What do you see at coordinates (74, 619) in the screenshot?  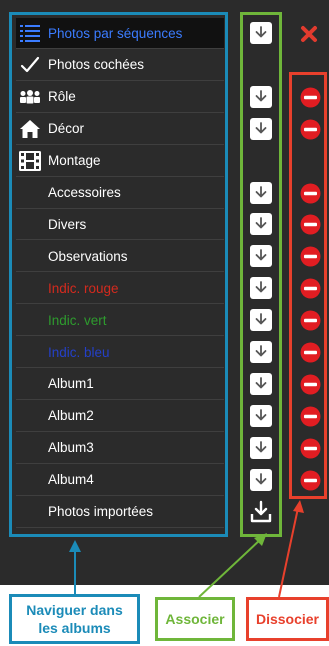 I see `navigate-label: Naviguer dans les albums` at bounding box center [74, 619].